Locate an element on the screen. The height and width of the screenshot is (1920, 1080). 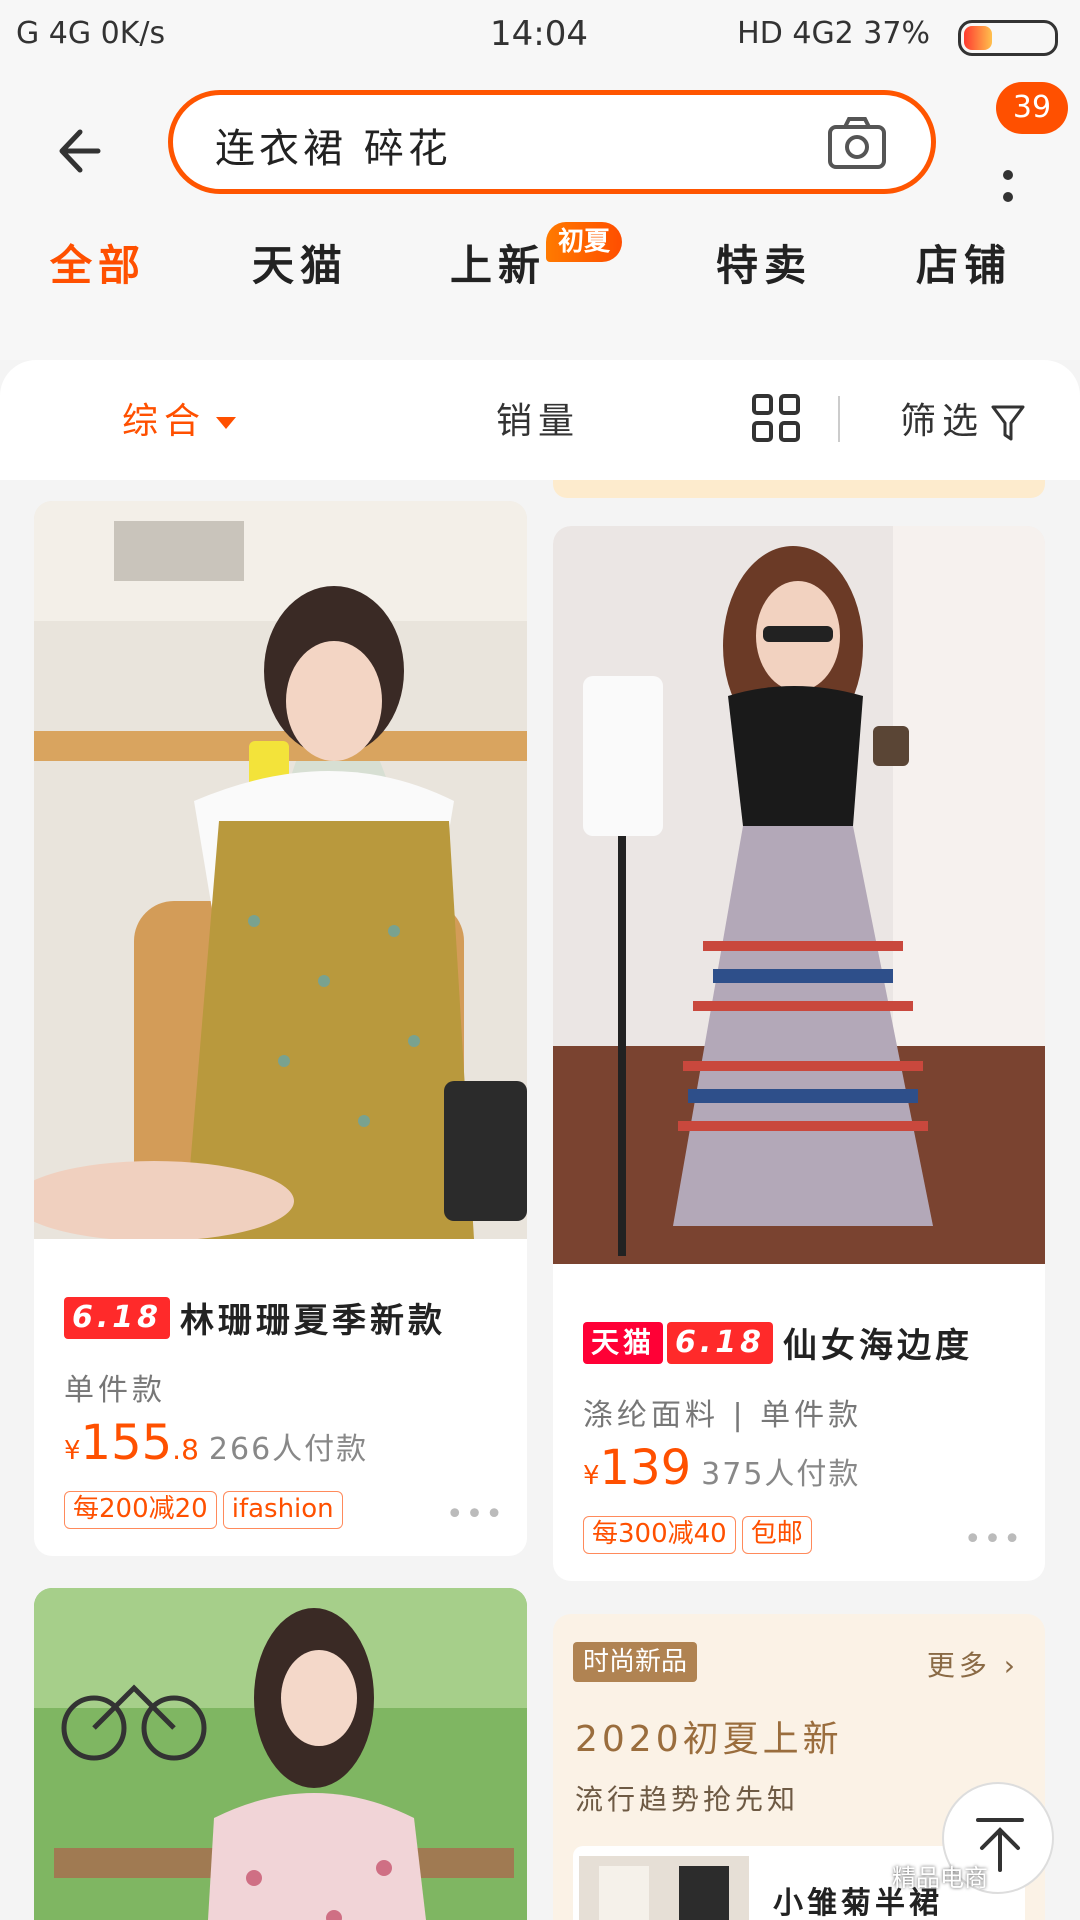
battery-icon is located at coordinates (1008, 38).